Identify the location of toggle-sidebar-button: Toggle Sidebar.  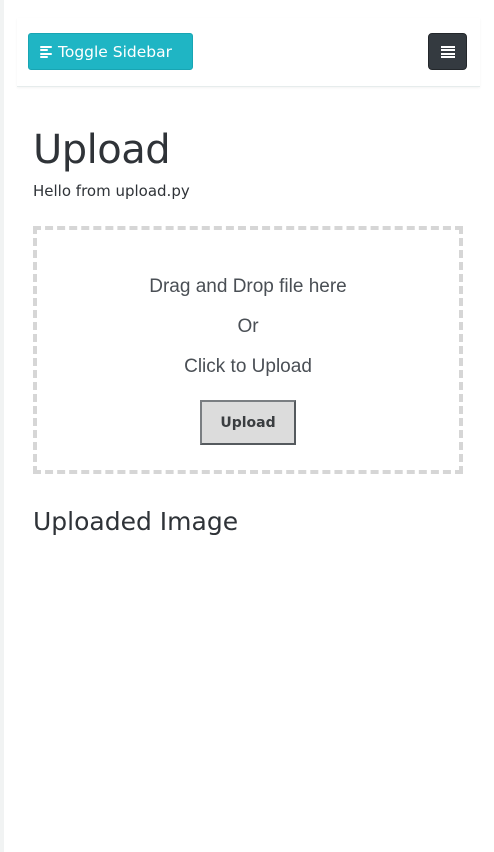
(110, 51).